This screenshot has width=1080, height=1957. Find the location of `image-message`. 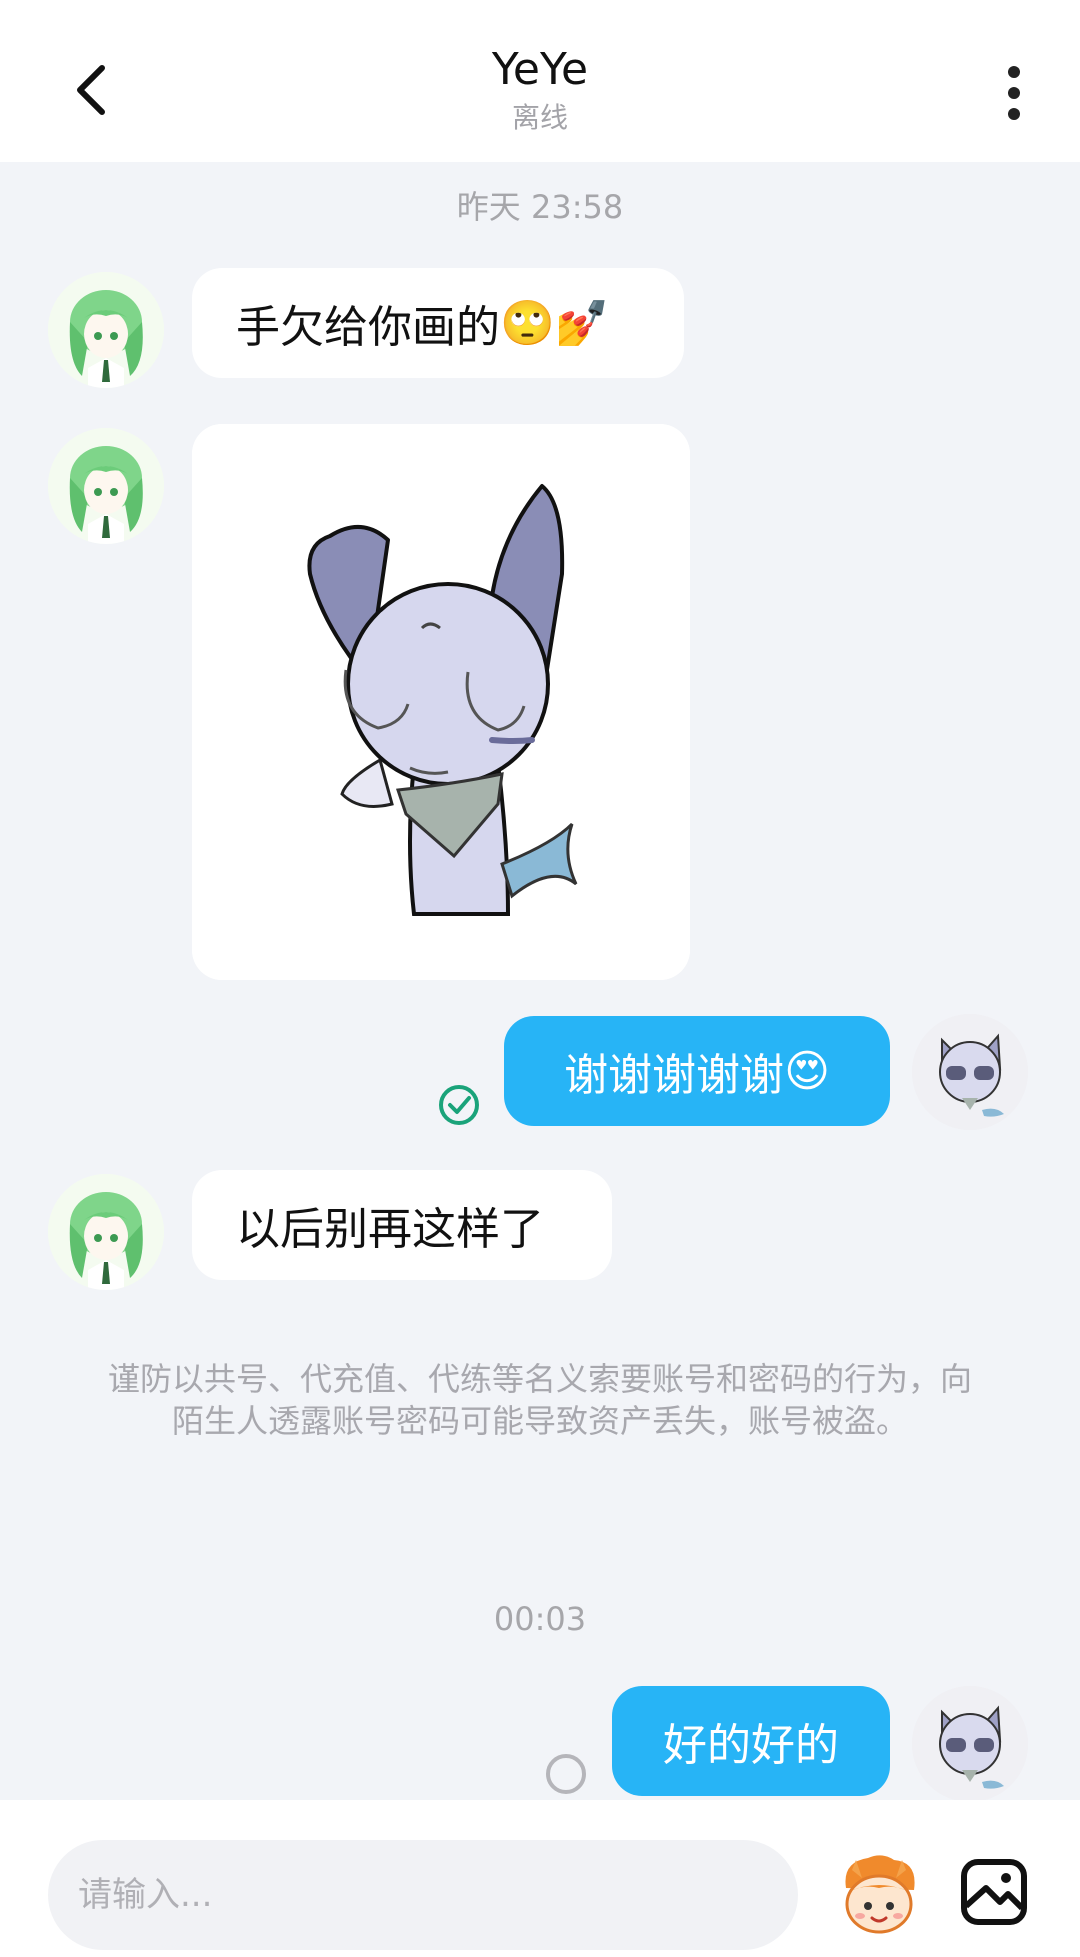

image-message is located at coordinates (441, 702).